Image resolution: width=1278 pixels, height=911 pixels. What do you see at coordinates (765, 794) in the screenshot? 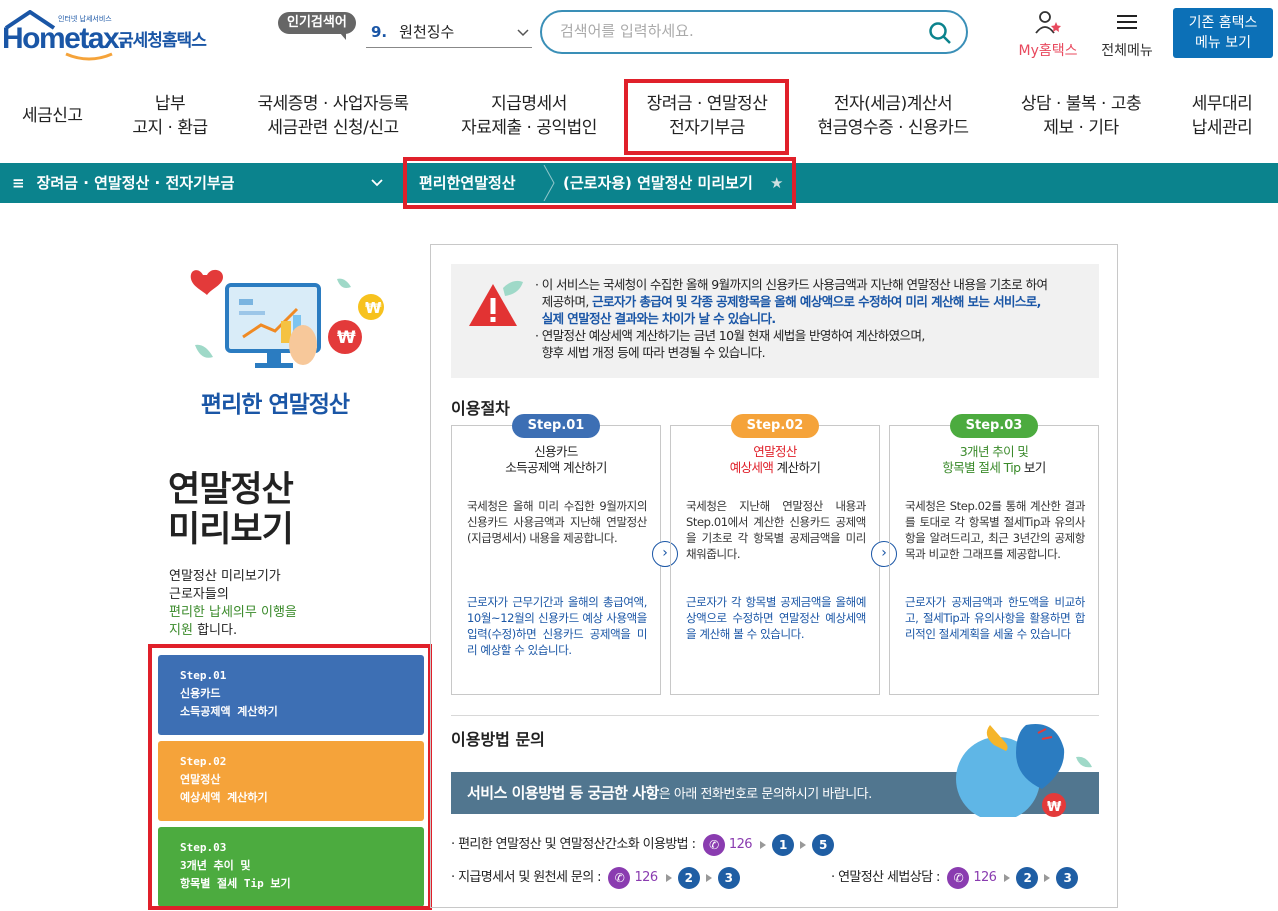
I see `contact-banner-text: 은 아래 전화번호로 문의하시기 바랍니다.` at bounding box center [765, 794].